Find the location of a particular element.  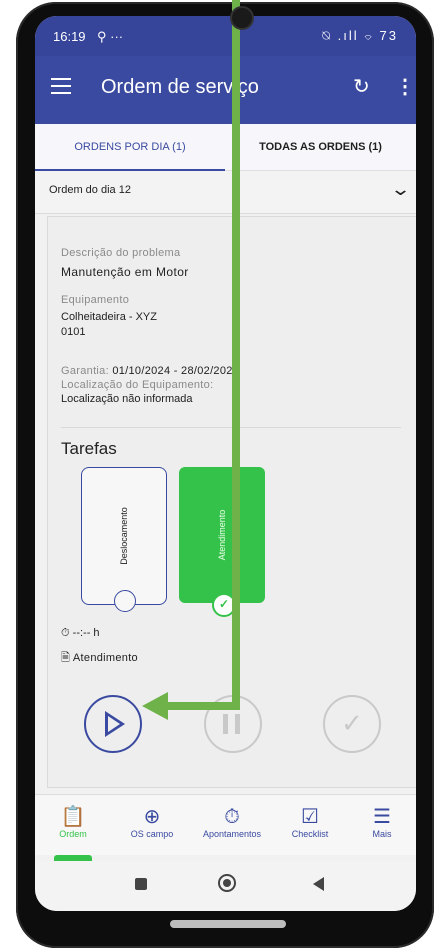

equipment-value: Colheitadeira - XYZ is located at coordinates (109, 317).